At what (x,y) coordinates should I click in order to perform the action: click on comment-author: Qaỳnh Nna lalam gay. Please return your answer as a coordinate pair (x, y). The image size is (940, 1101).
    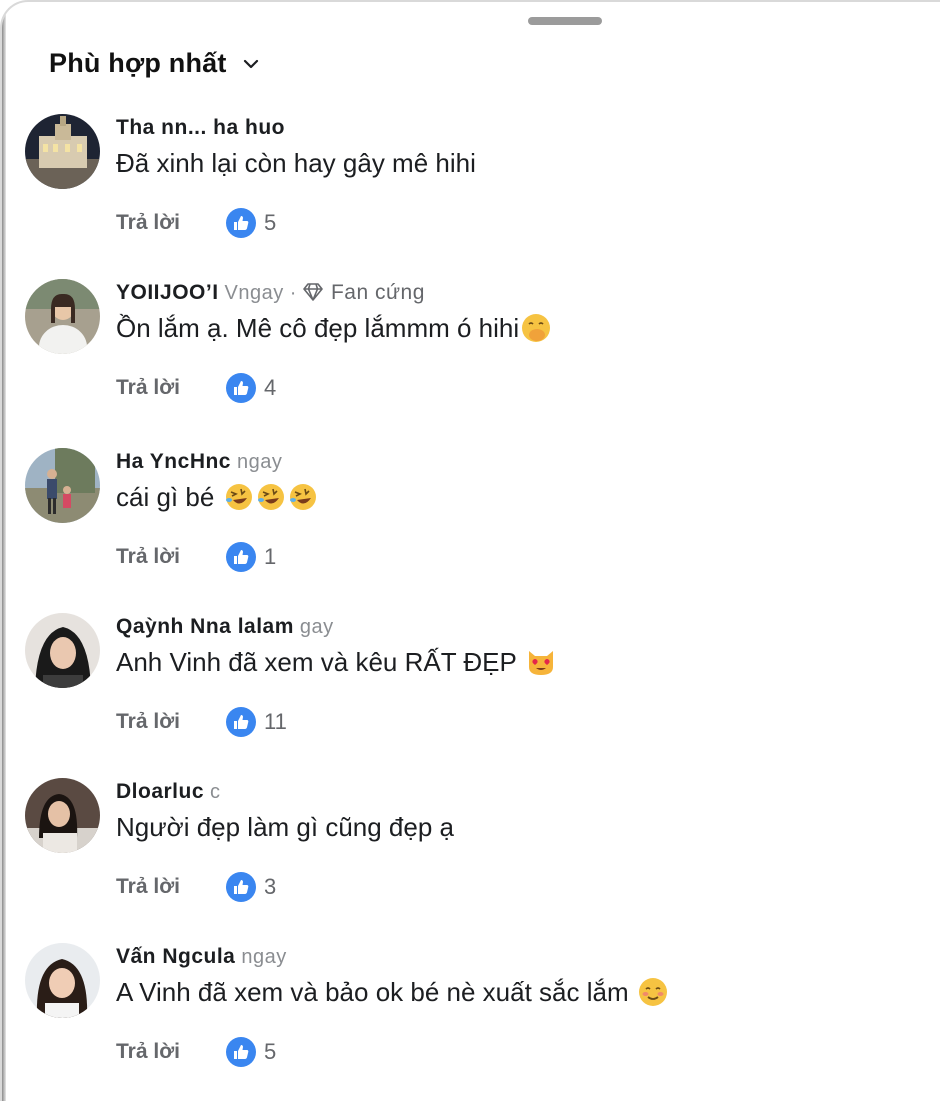
    Looking at the image, I should click on (225, 627).